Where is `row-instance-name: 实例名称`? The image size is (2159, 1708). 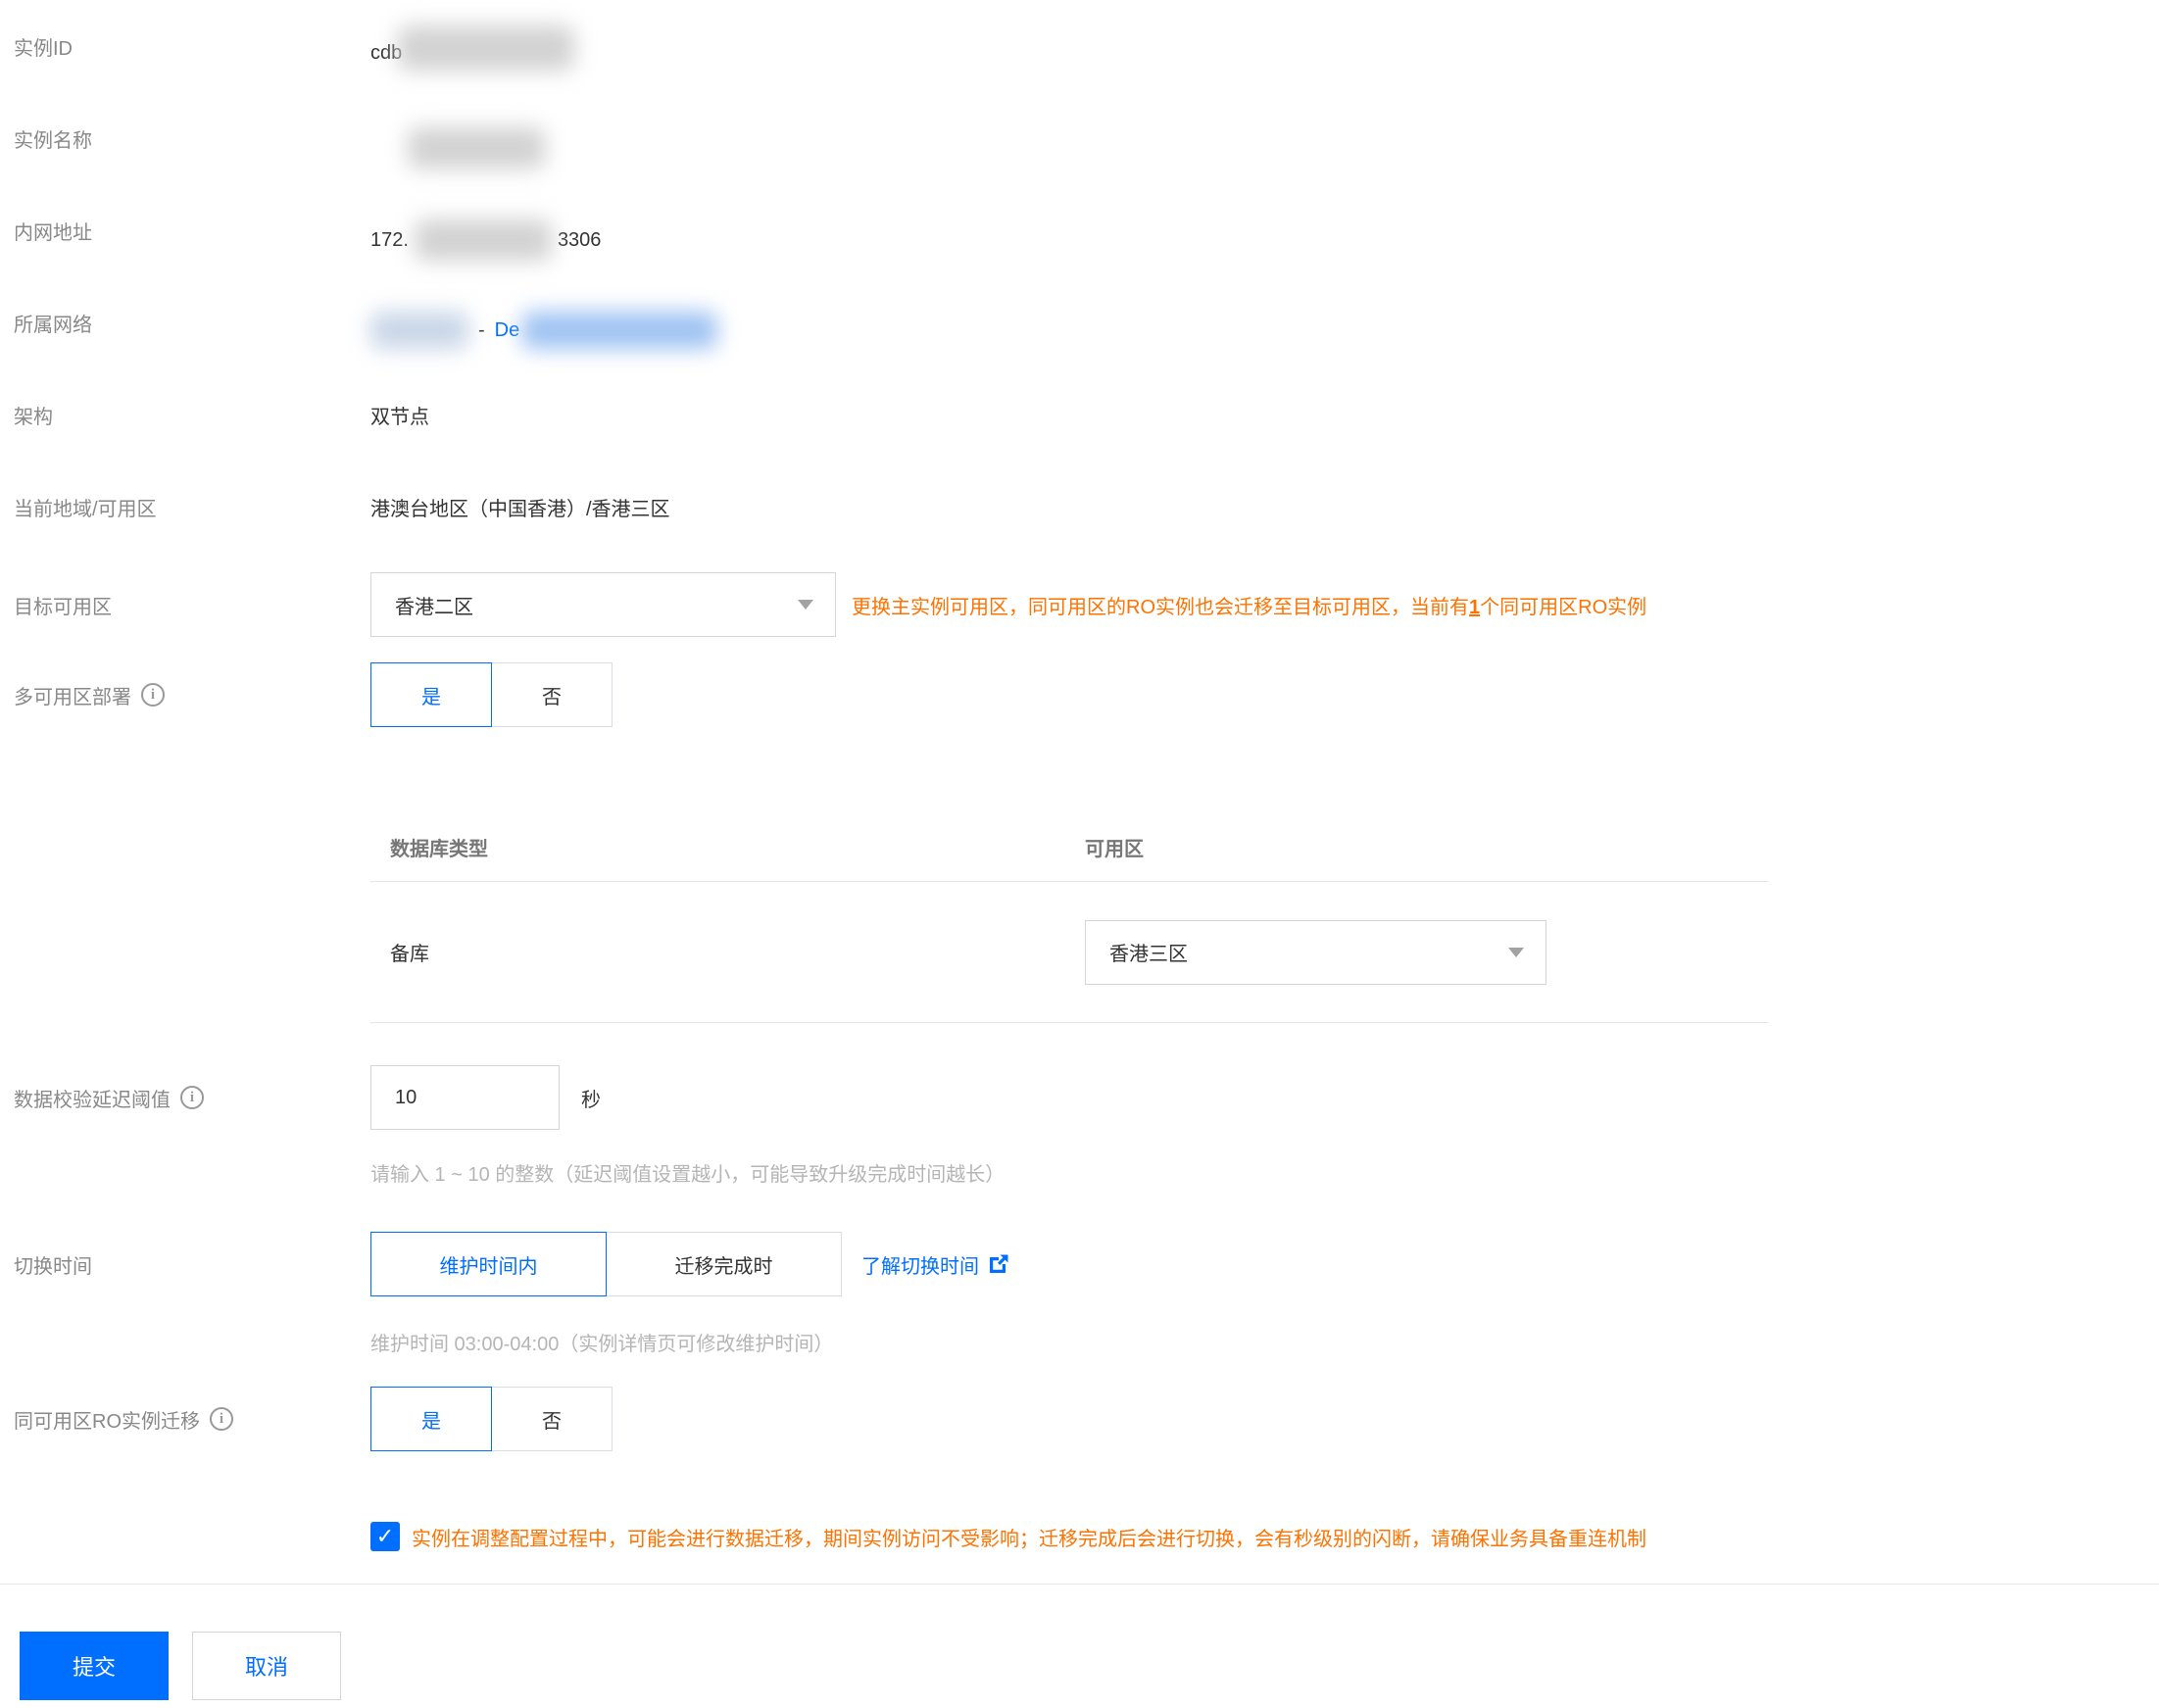
row-instance-name: 实例名称 is located at coordinates (1079, 148).